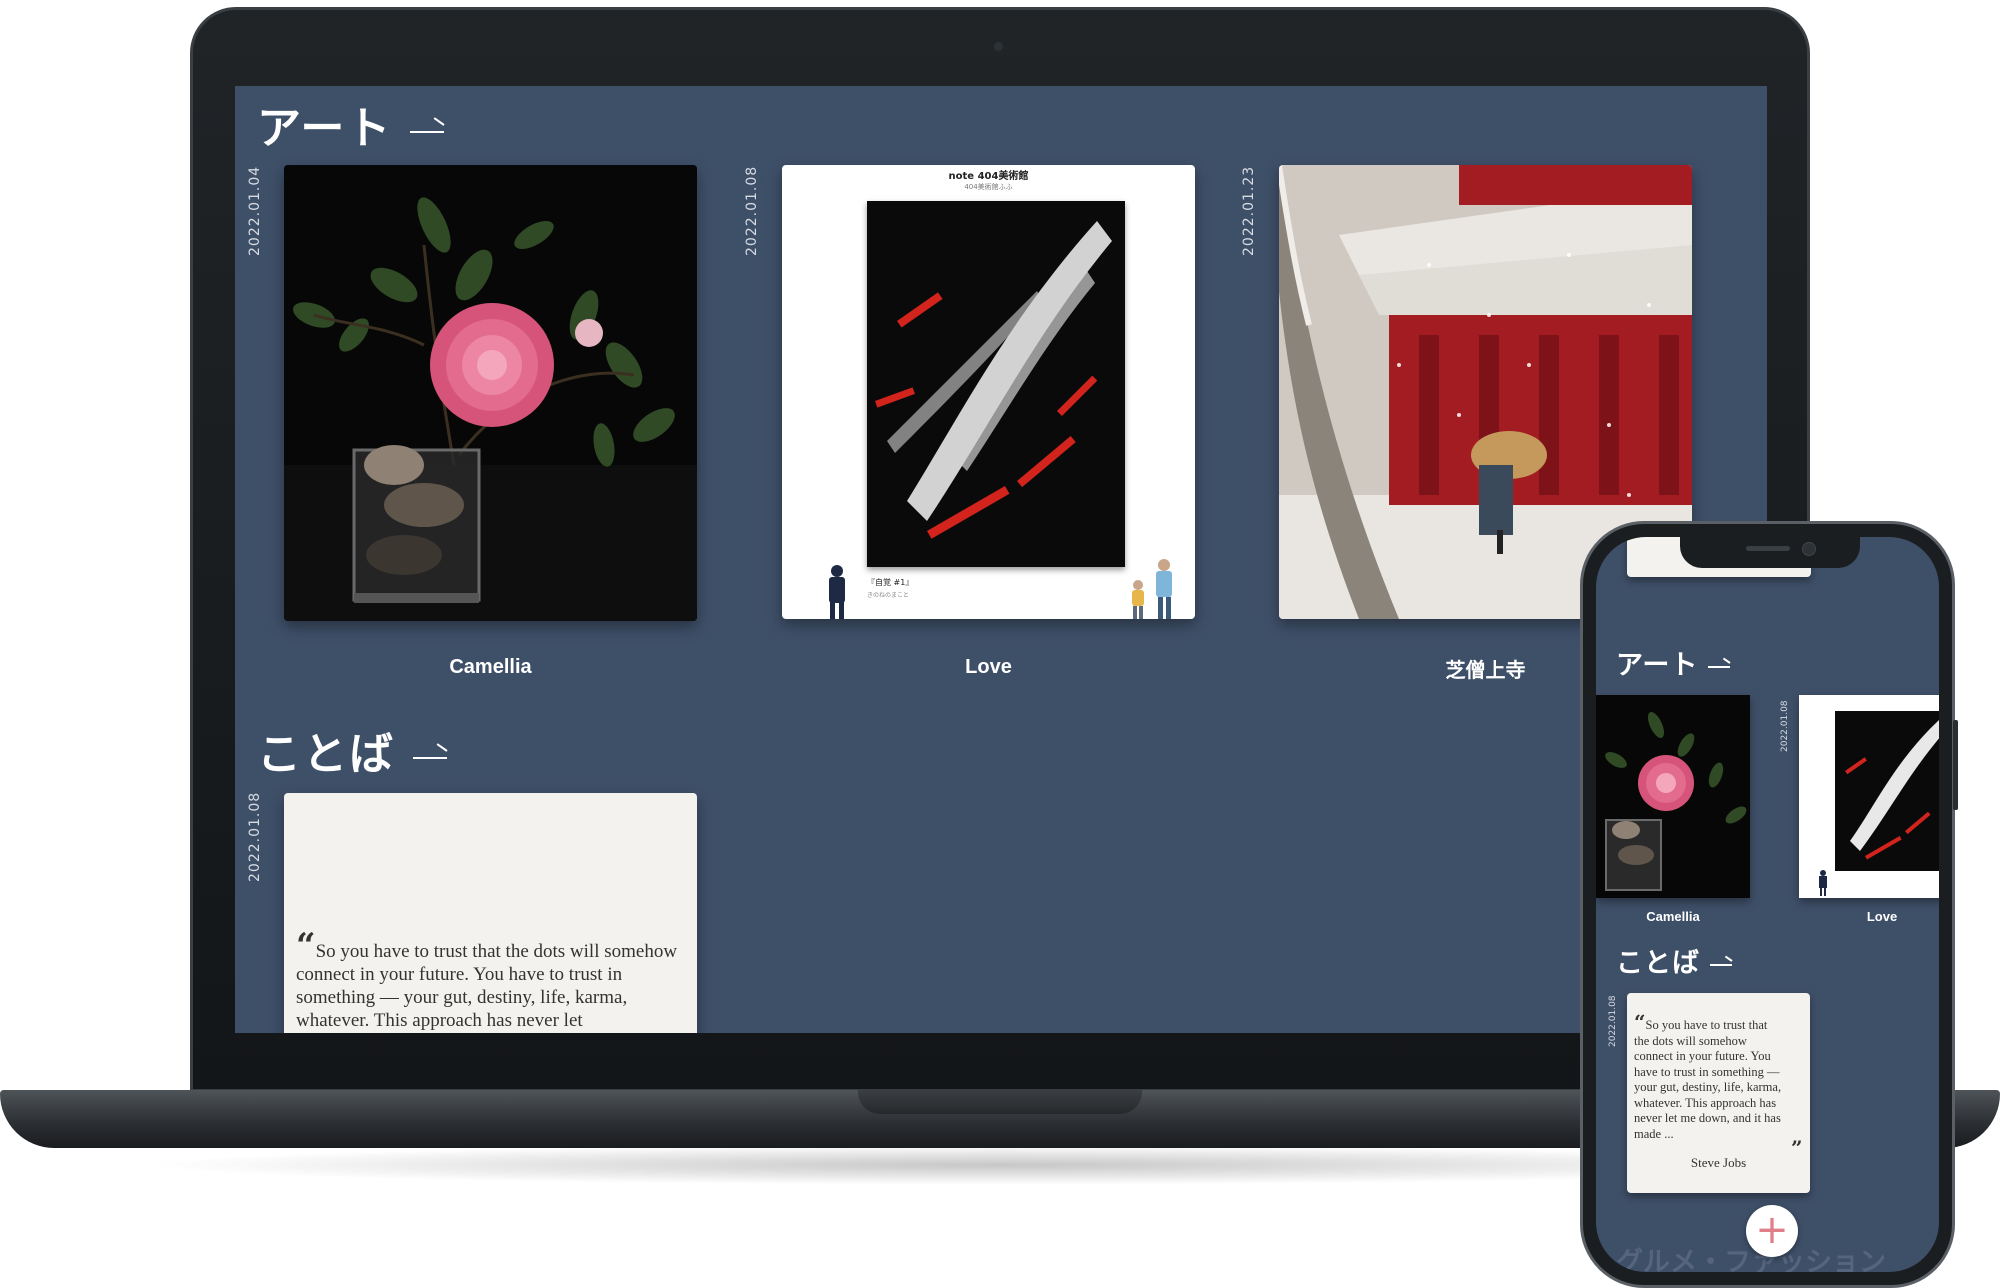  What do you see at coordinates (325, 128) in the screenshot?
I see `section-title-art-label: アート` at bounding box center [325, 128].